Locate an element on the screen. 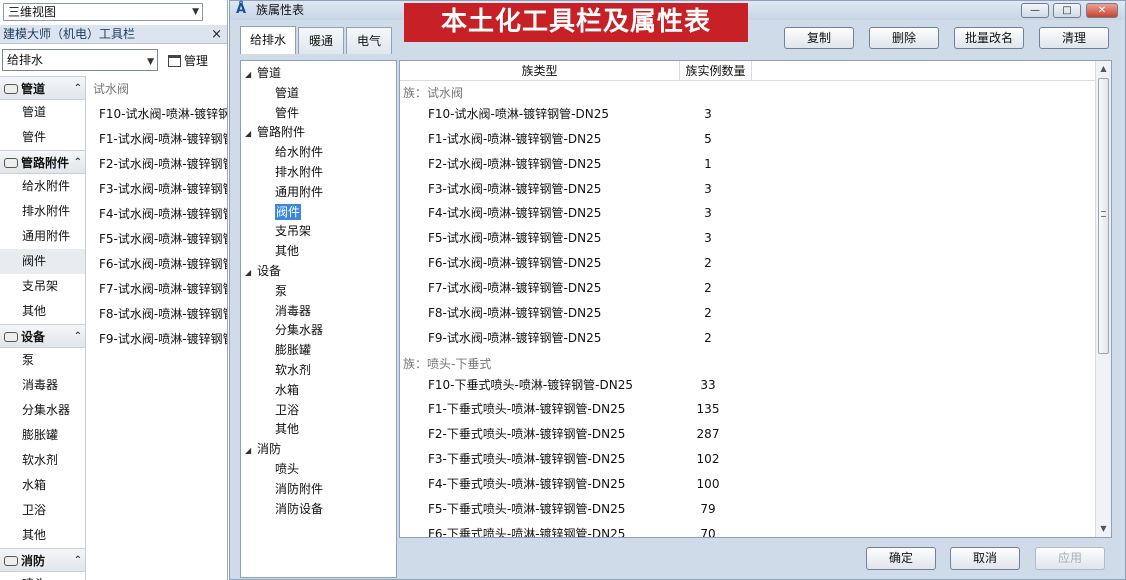  tree-node: 消防附件 is located at coordinates (299, 489).